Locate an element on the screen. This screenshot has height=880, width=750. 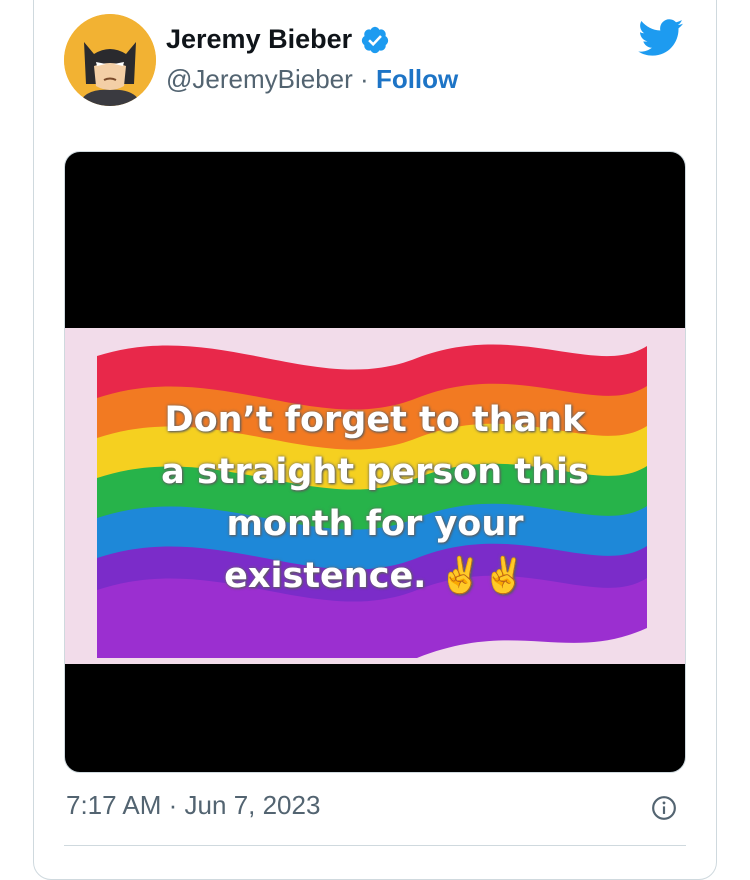
caption-line: month for your is located at coordinates (375, 524).